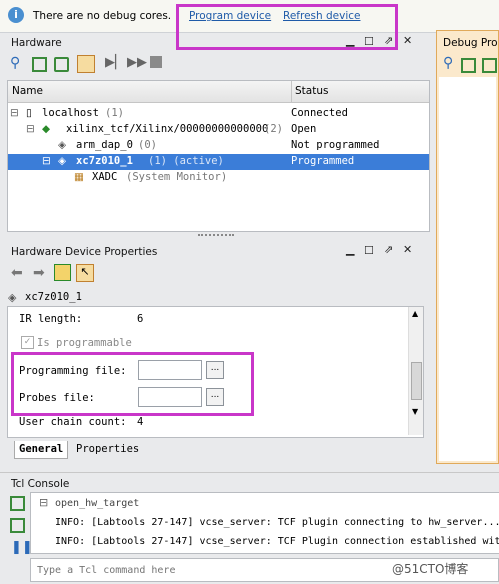 Image resolution: width=499 pixels, height=584 pixels. Describe the element at coordinates (335, 145) in the screenshot. I see `tree-row-status: Not programmed` at that location.